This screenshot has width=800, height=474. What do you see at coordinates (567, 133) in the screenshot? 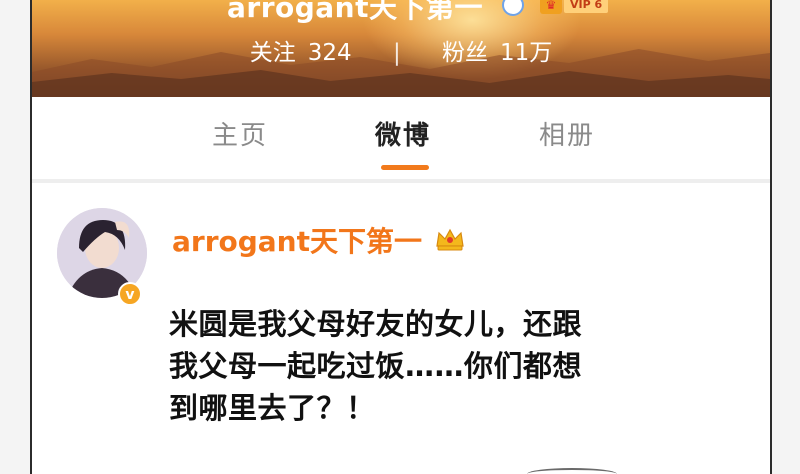
I see `tab-album: 相册` at bounding box center [567, 133].